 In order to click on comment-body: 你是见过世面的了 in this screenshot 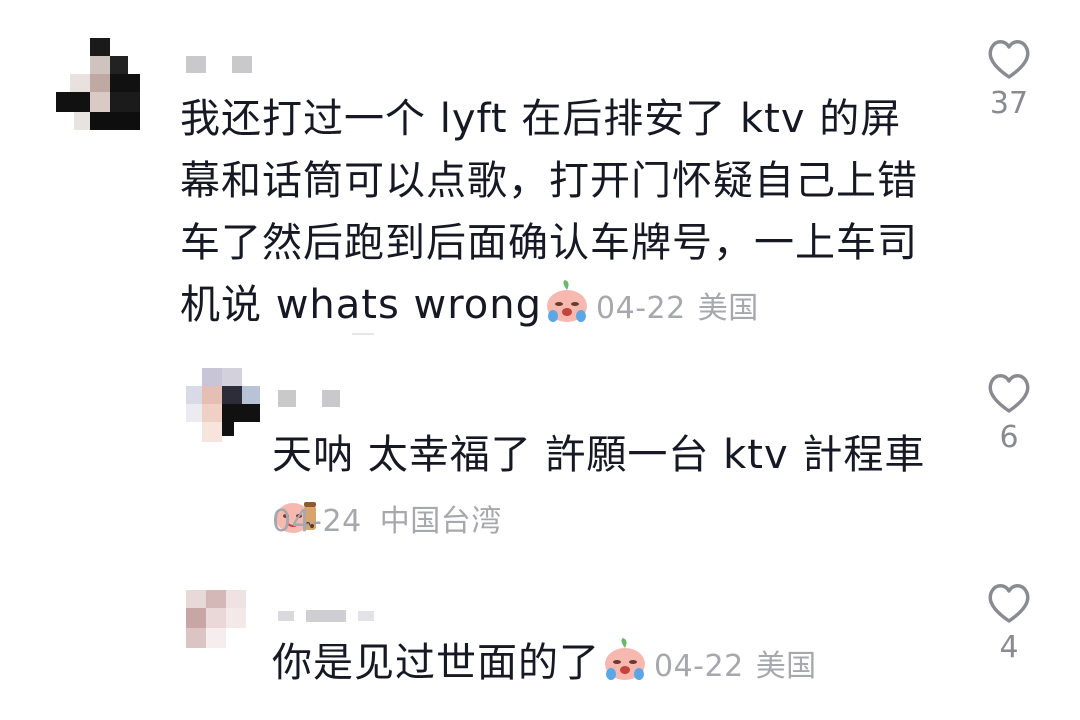, I will do `click(436, 663)`.